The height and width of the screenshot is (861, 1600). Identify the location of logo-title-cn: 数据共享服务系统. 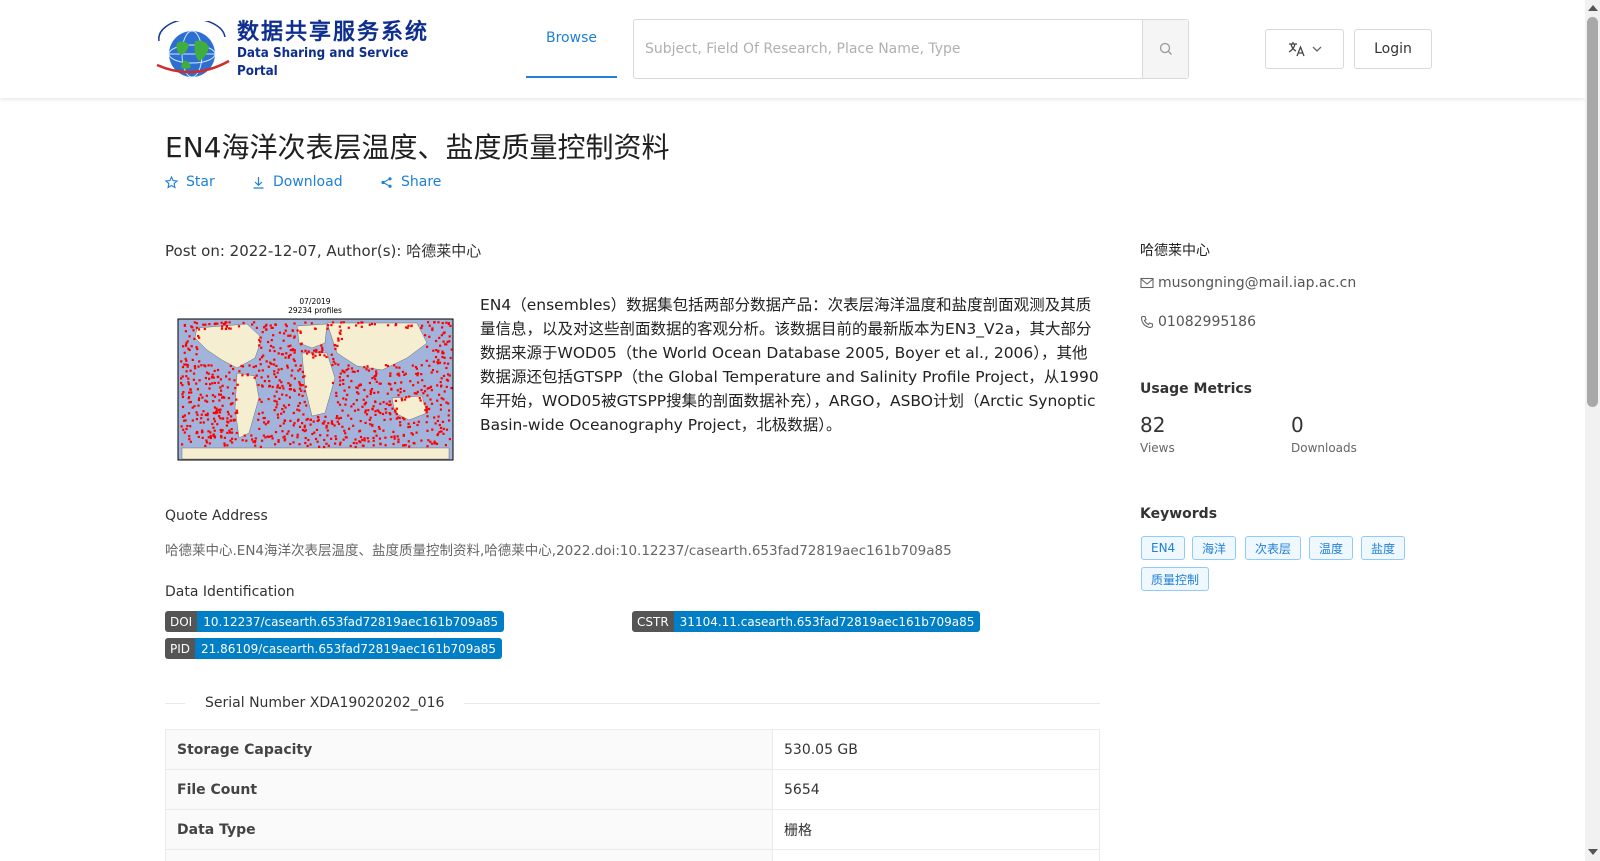
(333, 32).